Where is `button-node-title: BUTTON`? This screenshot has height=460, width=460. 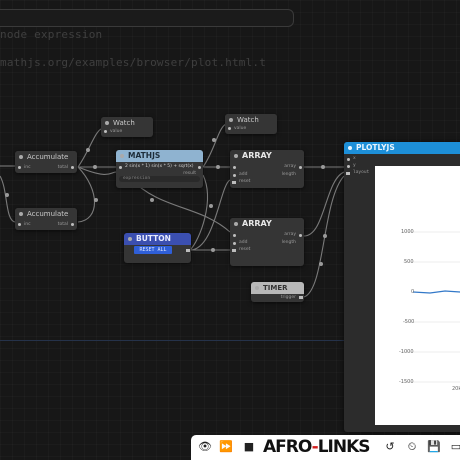 button-node-title: BUTTON is located at coordinates (157, 239).